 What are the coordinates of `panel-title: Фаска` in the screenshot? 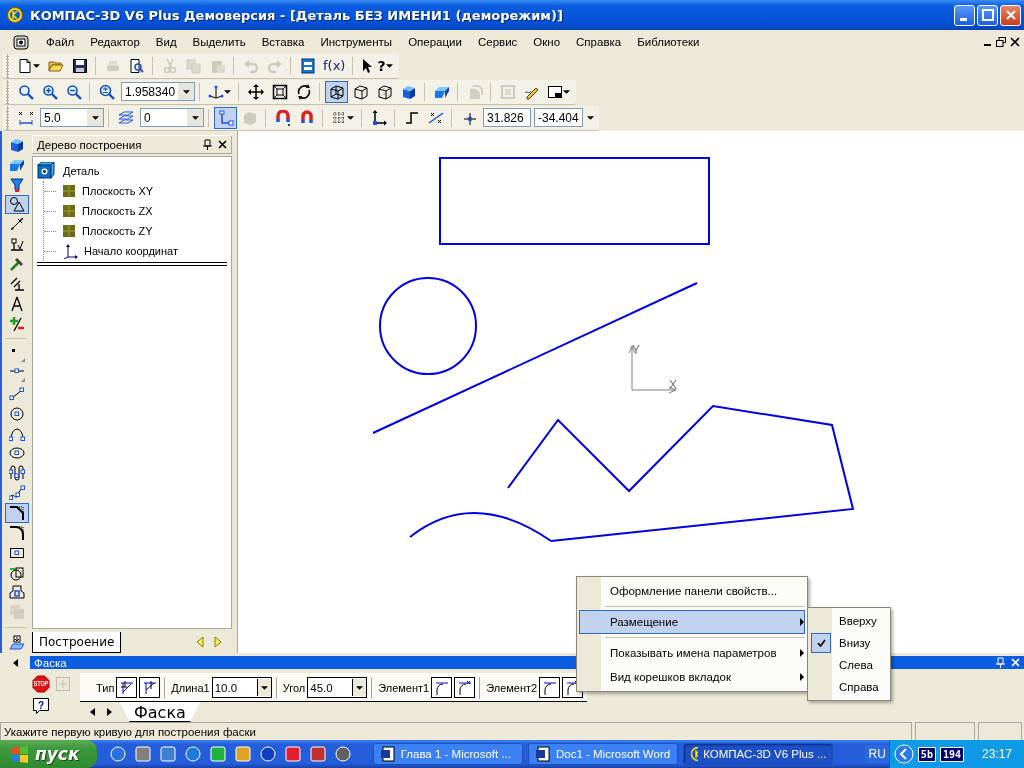 It's located at (50, 662).